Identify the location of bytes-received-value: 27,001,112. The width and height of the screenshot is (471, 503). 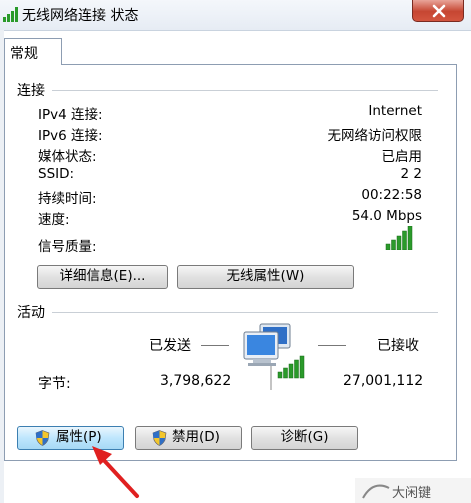
(383, 381).